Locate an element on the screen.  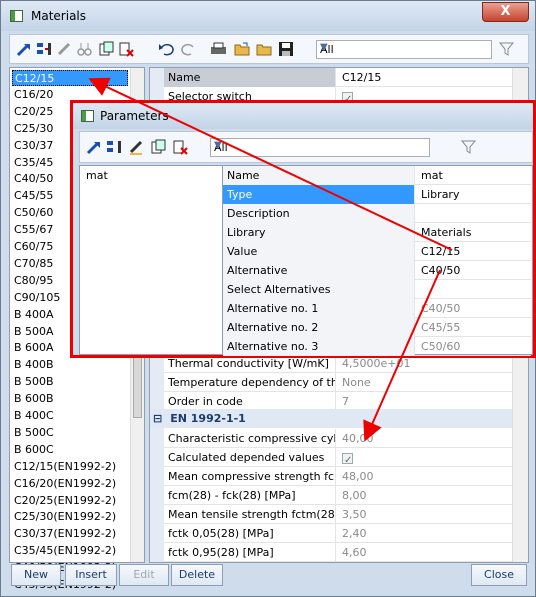
material-list-item: C20/25(EN1992-2) is located at coordinates (70, 501).